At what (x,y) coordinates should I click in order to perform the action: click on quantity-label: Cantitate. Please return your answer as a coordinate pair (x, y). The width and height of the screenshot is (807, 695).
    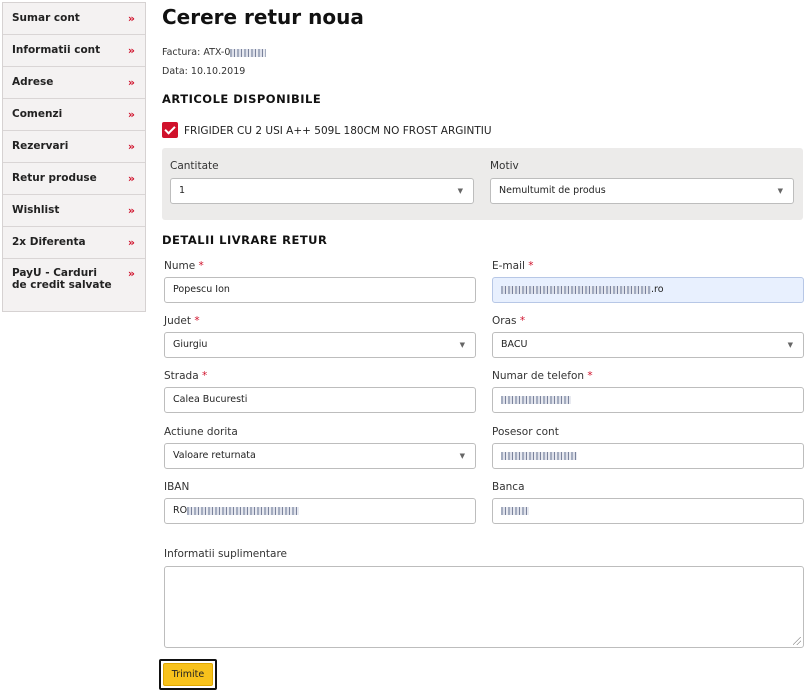
    Looking at the image, I should click on (194, 166).